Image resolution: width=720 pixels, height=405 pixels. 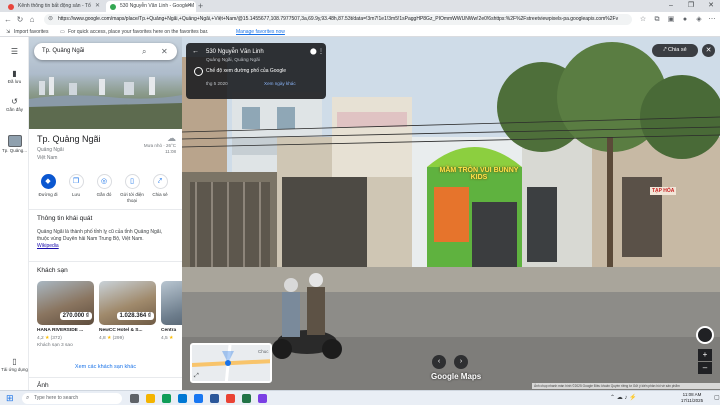 I want to click on compass-icon, so click(x=705, y=335).